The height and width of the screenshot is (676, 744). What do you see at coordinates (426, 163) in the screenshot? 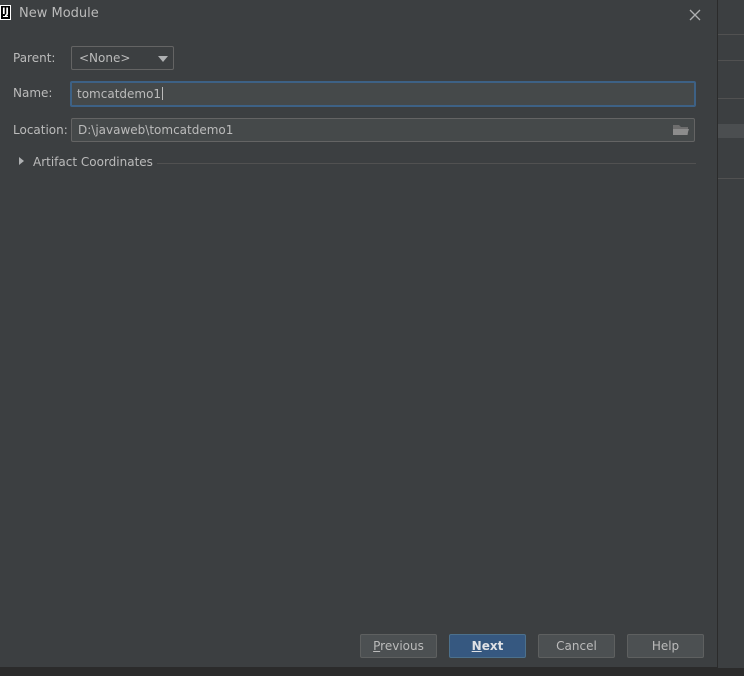
I see `section-divider` at bounding box center [426, 163].